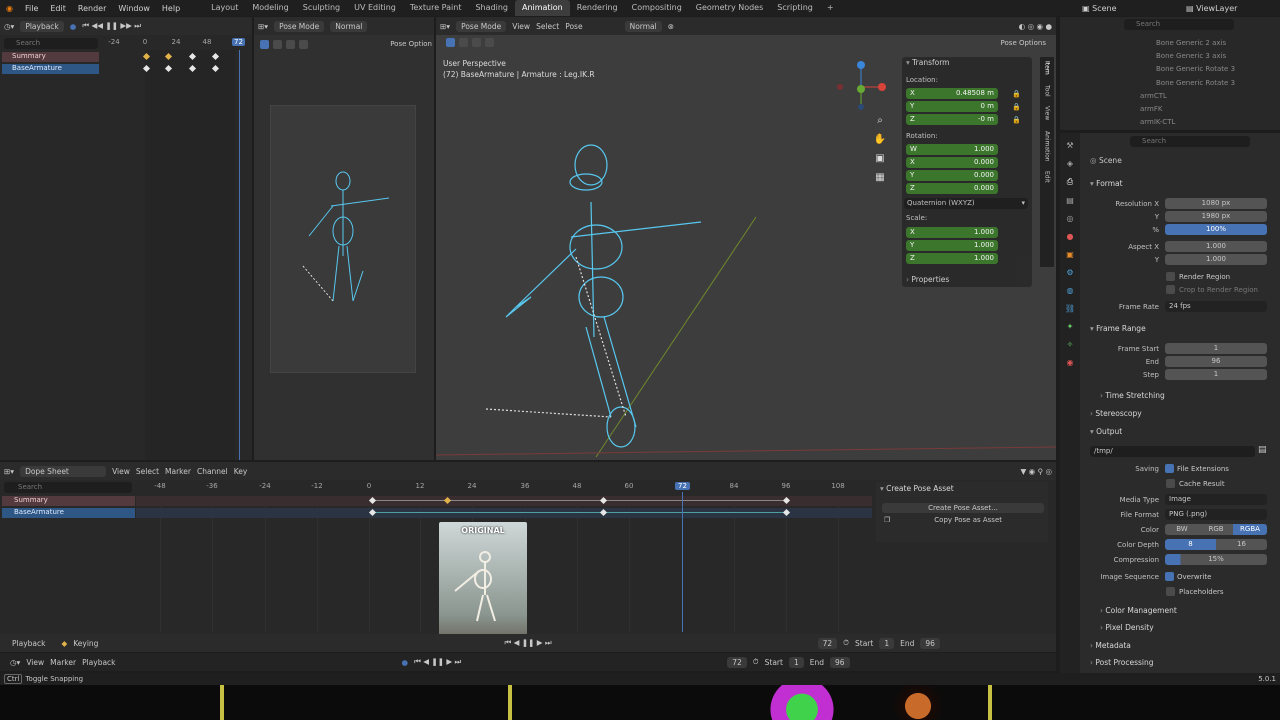  What do you see at coordinates (411, 44) in the screenshot?
I see `pose-options-button: Pose Option` at bounding box center [411, 44].